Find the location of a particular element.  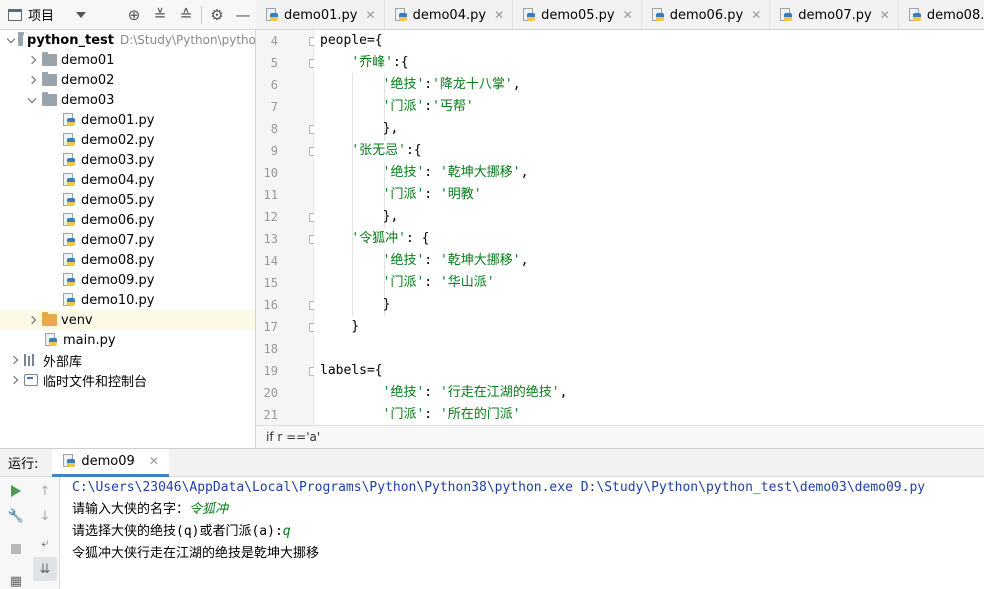

line-number: 11 is located at coordinates (270, 195).